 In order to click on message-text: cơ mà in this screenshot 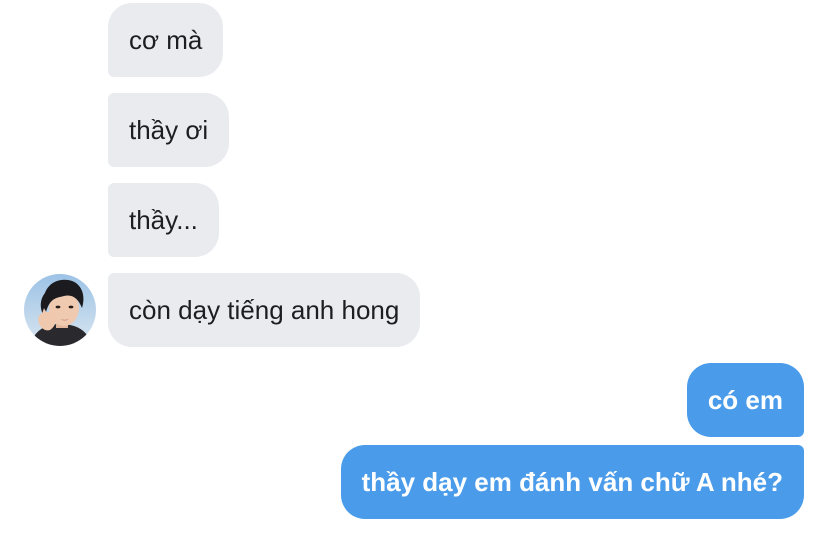, I will do `click(166, 40)`.